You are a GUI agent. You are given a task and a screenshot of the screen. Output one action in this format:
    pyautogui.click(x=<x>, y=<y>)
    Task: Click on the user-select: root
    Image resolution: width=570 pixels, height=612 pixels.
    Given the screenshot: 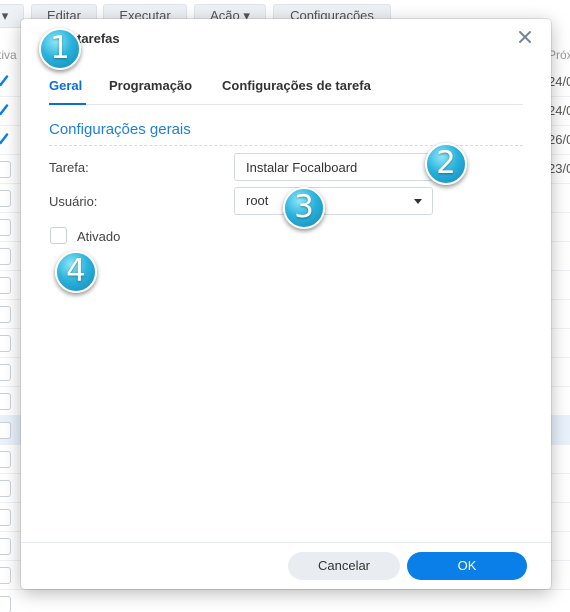 What is the action you would take?
    pyautogui.click(x=333, y=201)
    